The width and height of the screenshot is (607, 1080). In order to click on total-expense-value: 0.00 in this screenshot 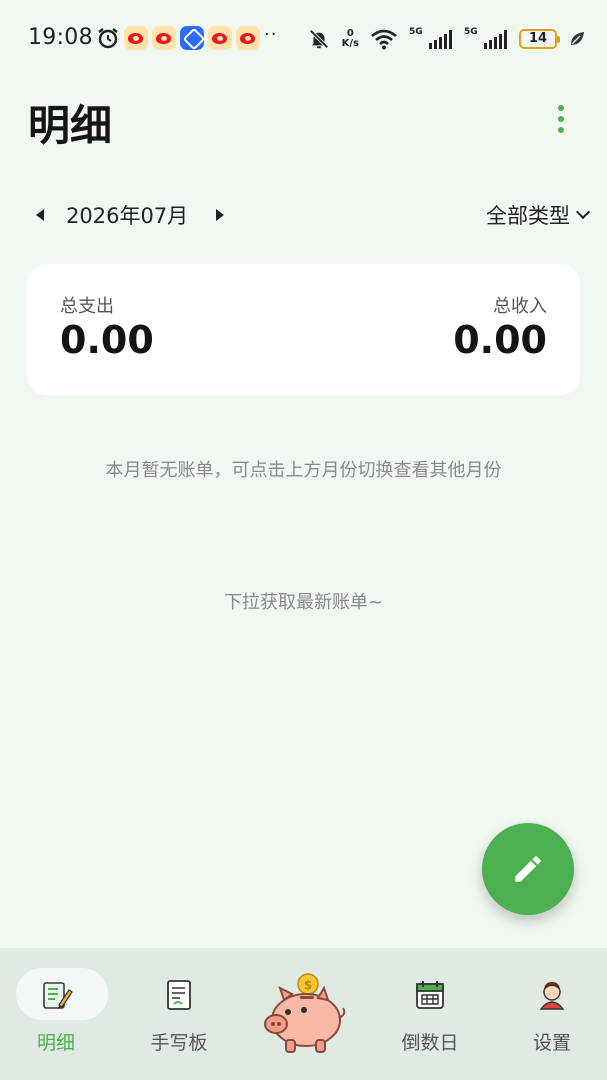, I will do `click(107, 340)`.